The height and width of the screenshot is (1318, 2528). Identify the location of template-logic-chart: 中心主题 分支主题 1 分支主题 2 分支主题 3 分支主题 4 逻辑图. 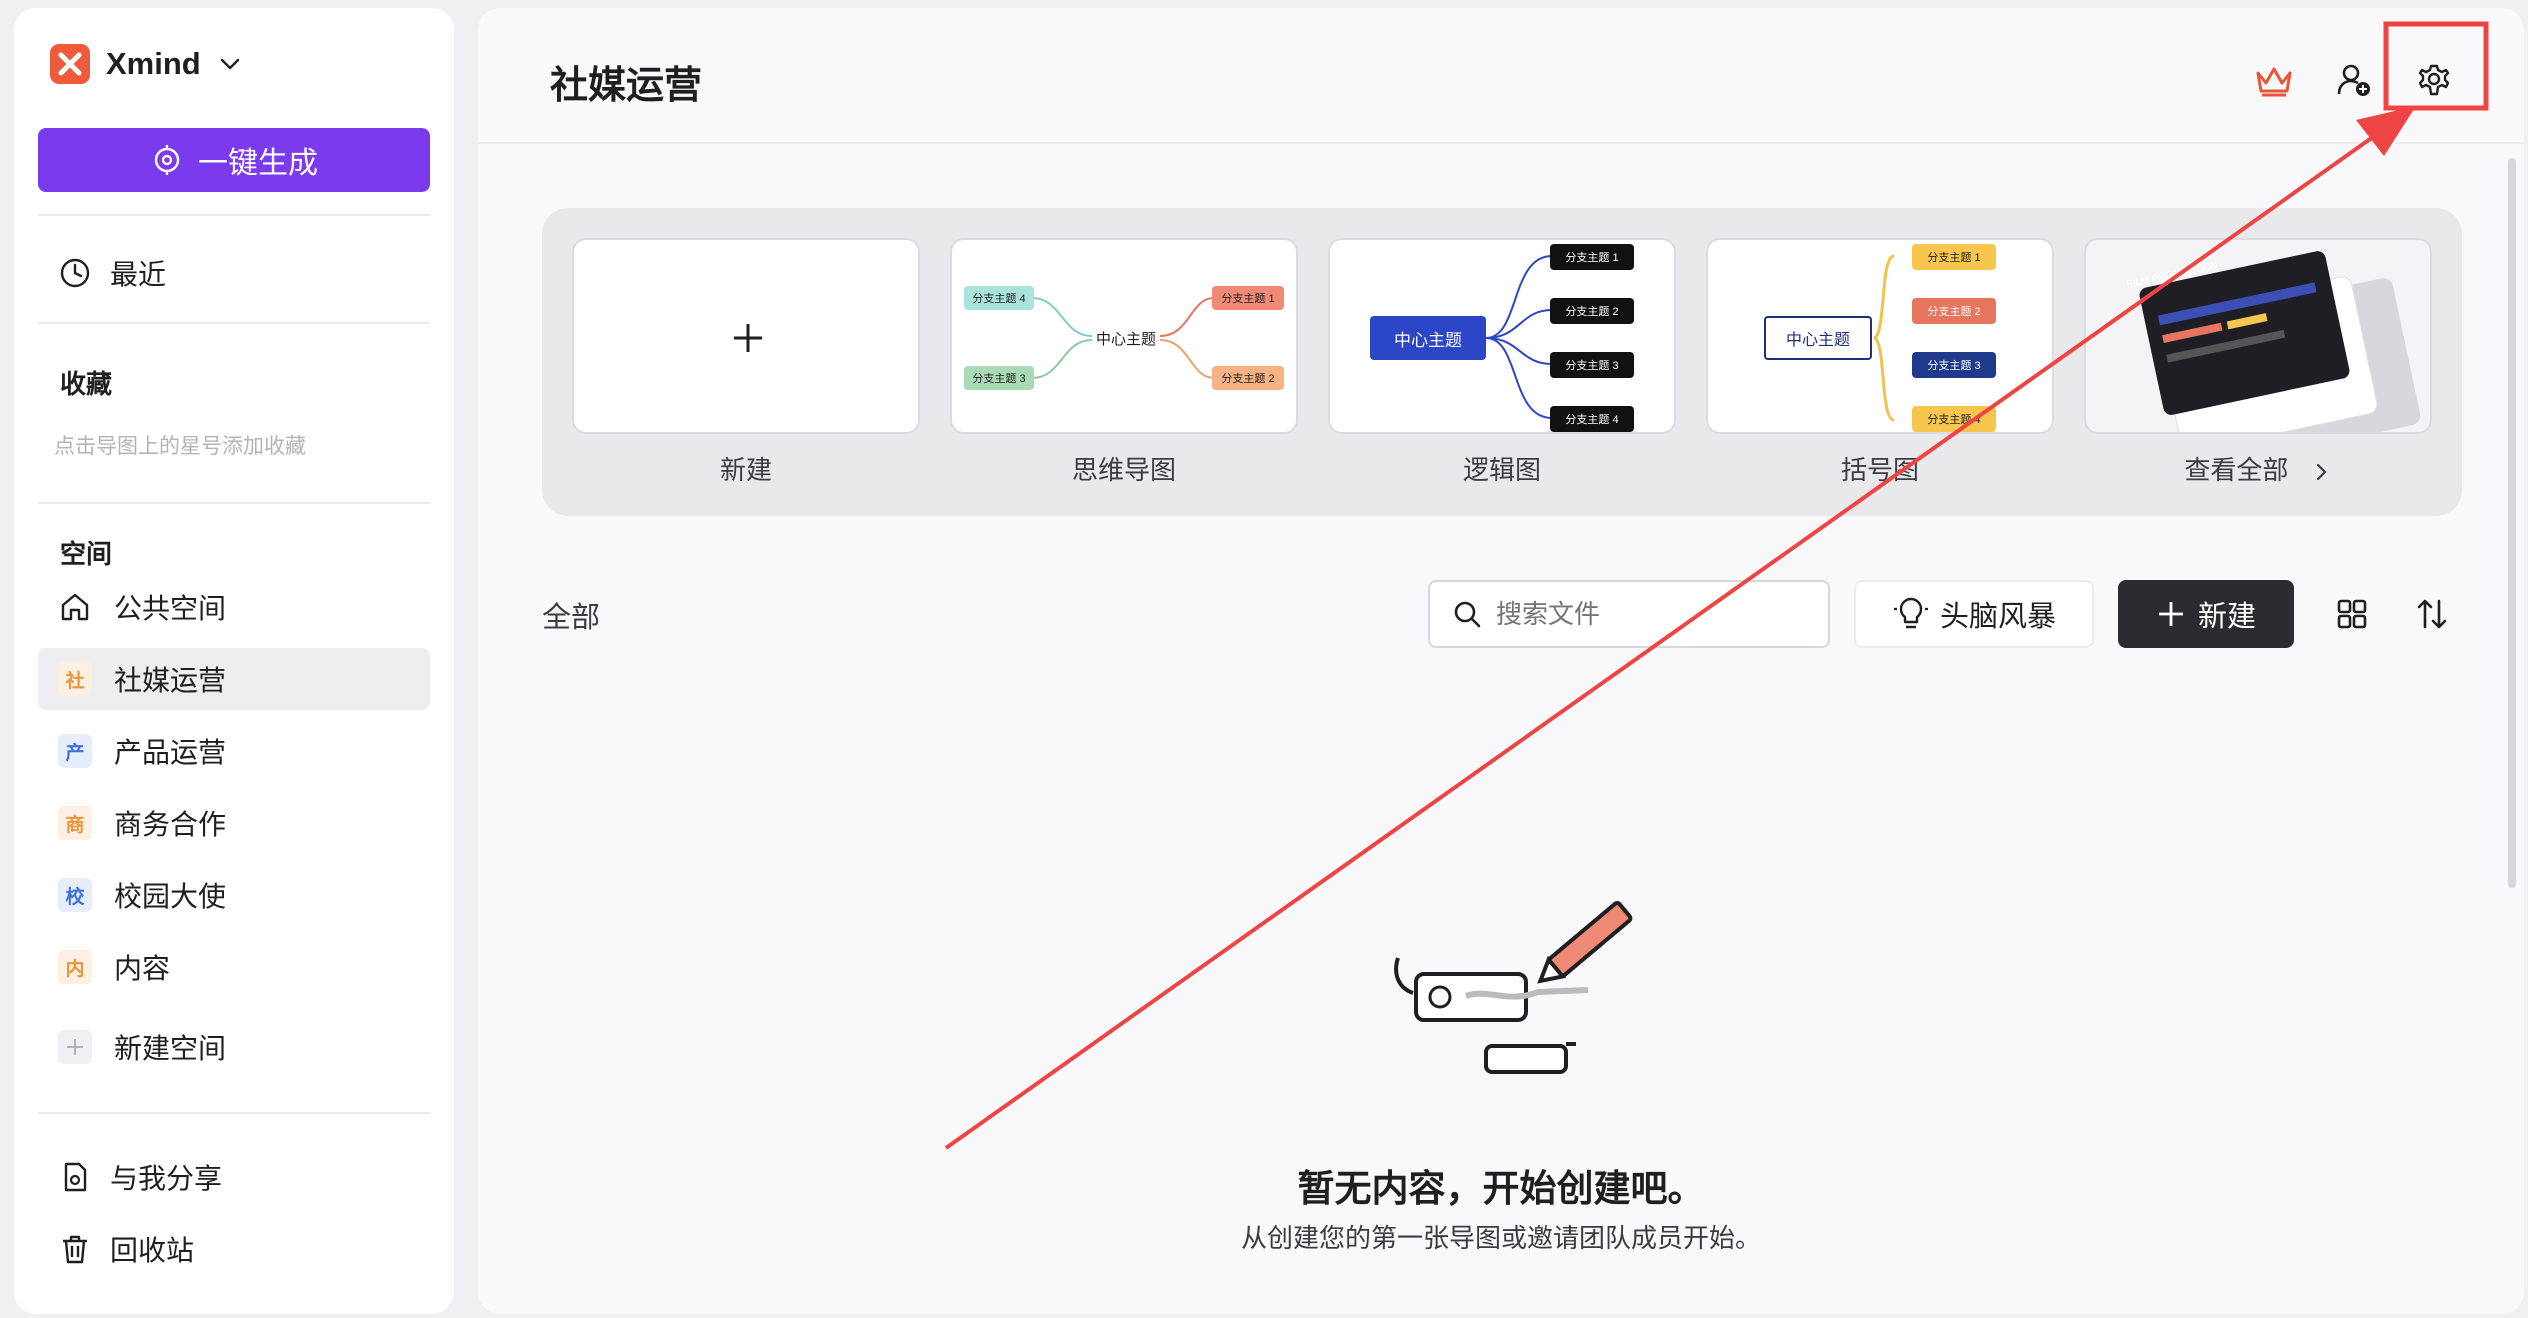
(1502, 362).